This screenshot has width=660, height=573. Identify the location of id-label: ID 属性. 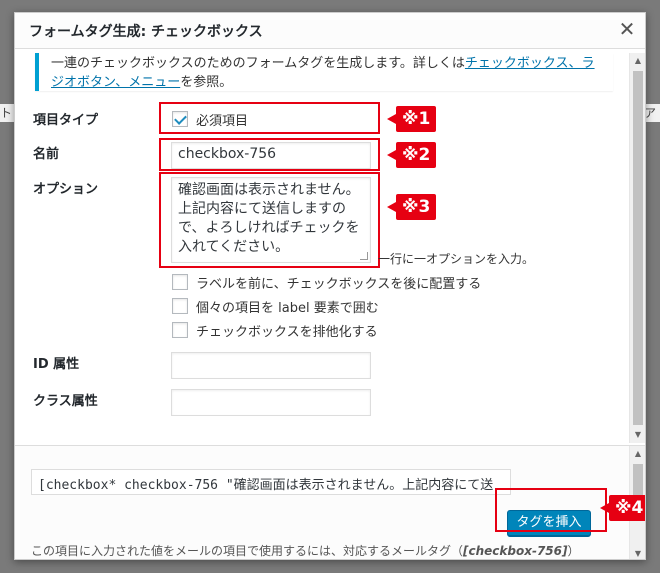
(56, 364).